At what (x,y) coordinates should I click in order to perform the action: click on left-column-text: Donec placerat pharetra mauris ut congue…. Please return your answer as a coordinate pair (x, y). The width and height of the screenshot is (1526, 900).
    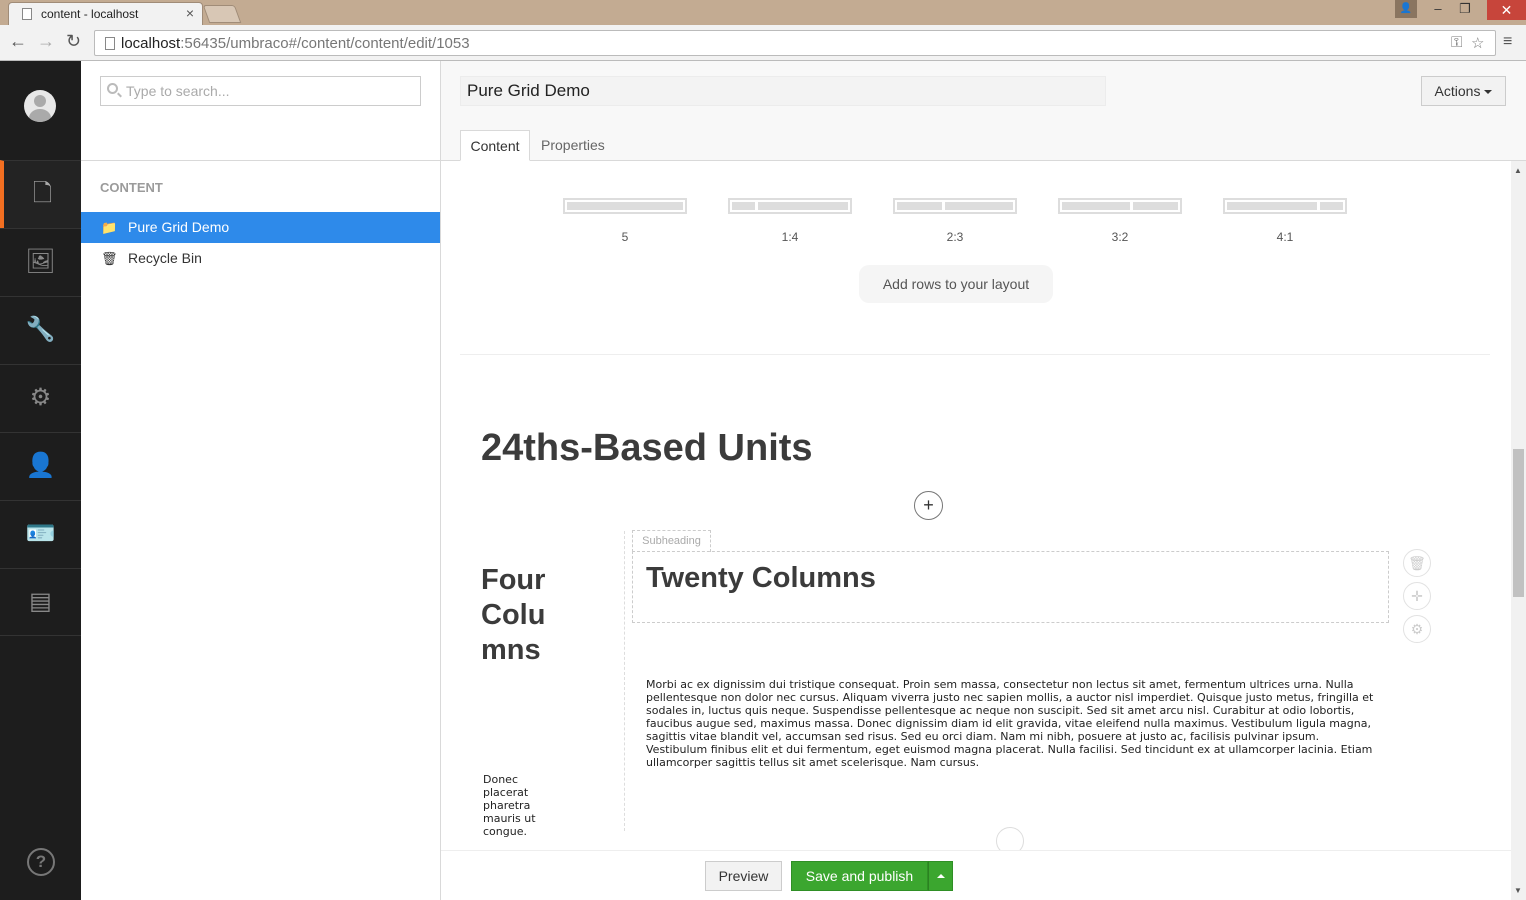
    Looking at the image, I should click on (509, 805).